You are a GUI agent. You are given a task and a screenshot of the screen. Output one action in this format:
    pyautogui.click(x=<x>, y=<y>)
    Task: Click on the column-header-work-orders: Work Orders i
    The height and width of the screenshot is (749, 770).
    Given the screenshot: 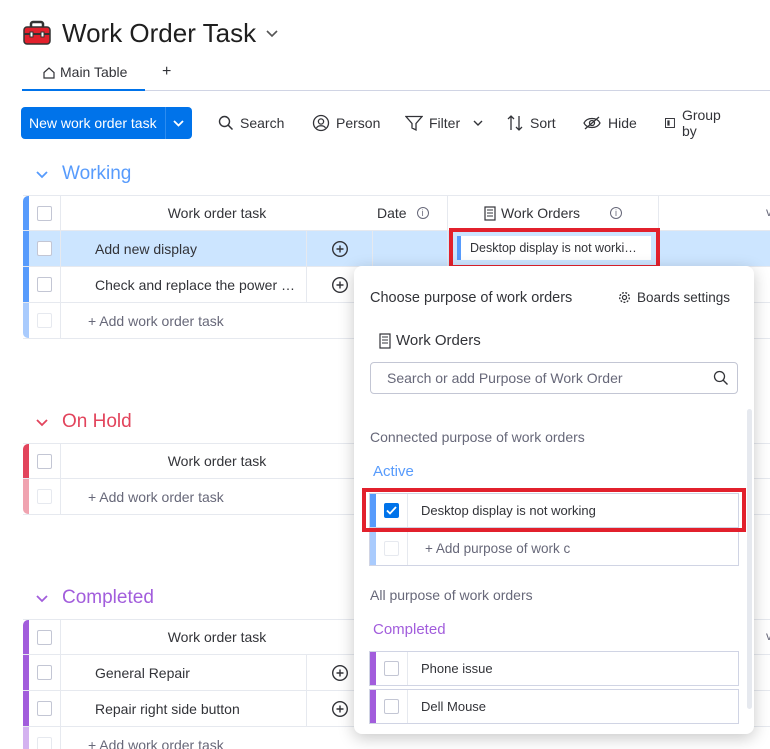 What is the action you would take?
    pyautogui.click(x=553, y=213)
    